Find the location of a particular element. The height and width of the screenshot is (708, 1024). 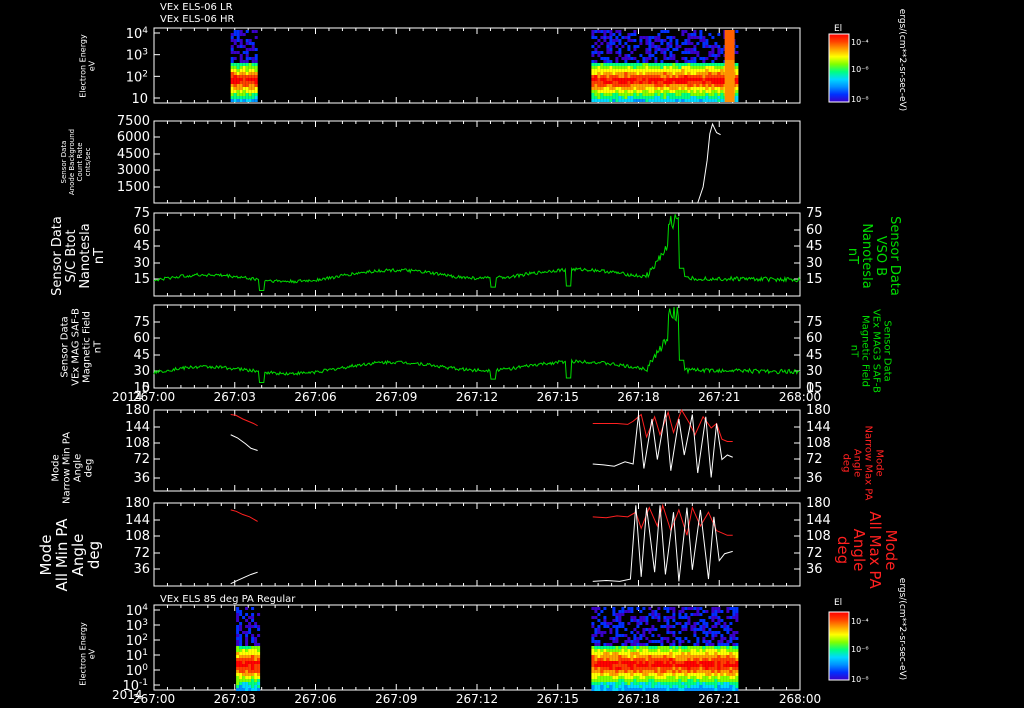

time-label-bottom: 267:21 is located at coordinates (719, 699).